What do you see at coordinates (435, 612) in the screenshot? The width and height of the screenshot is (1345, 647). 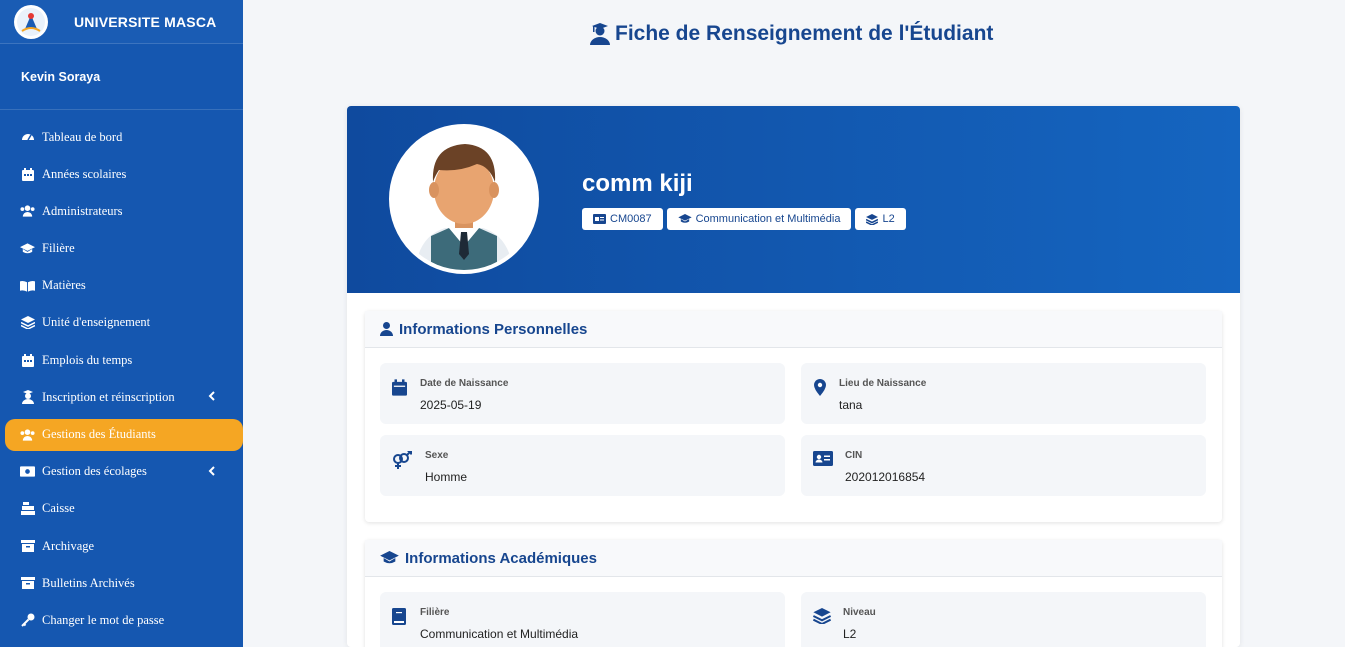 I see `filiere-label: Filière` at bounding box center [435, 612].